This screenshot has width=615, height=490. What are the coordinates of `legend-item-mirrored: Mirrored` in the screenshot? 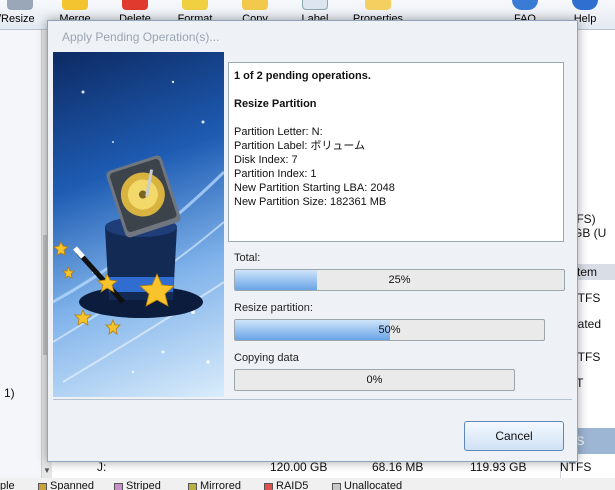 It's located at (214, 485).